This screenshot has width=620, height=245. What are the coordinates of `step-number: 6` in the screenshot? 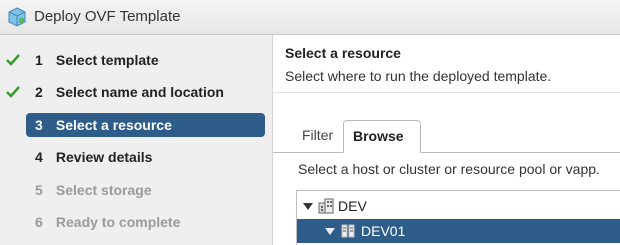 It's located at (39, 222).